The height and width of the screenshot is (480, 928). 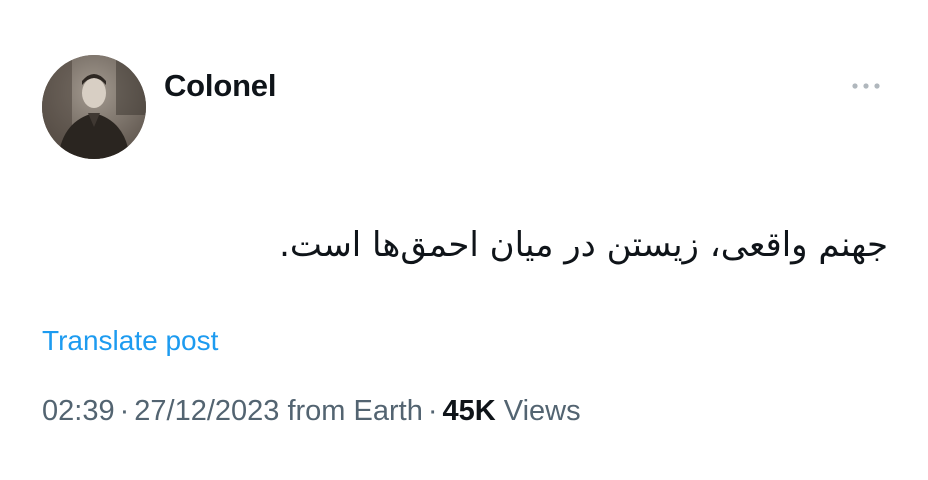 What do you see at coordinates (542, 411) in the screenshot?
I see `views-label: Views` at bounding box center [542, 411].